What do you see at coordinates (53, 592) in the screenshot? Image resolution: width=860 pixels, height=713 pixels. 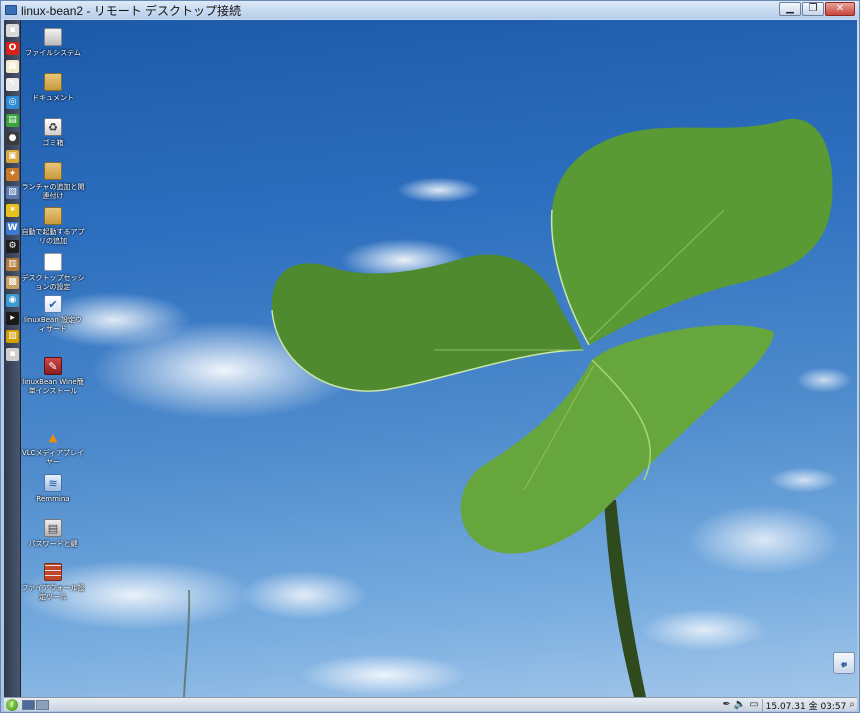 I see `desktop-icon-label: ファイアウォール設定ツール` at bounding box center [53, 592].